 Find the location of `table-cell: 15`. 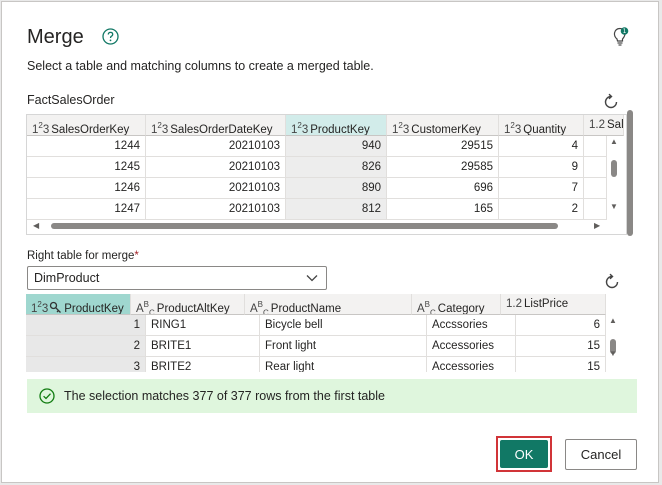

table-cell: 15 is located at coordinates (561, 364).